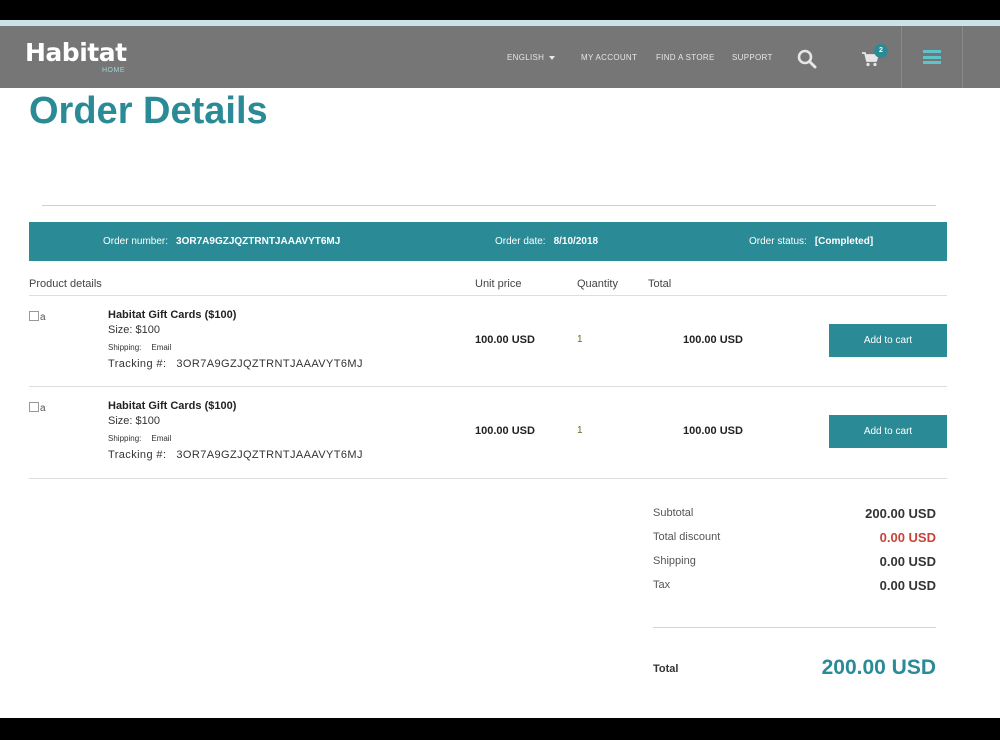  Describe the element at coordinates (752, 57) in the screenshot. I see `nav-support: SUPPORT` at that location.